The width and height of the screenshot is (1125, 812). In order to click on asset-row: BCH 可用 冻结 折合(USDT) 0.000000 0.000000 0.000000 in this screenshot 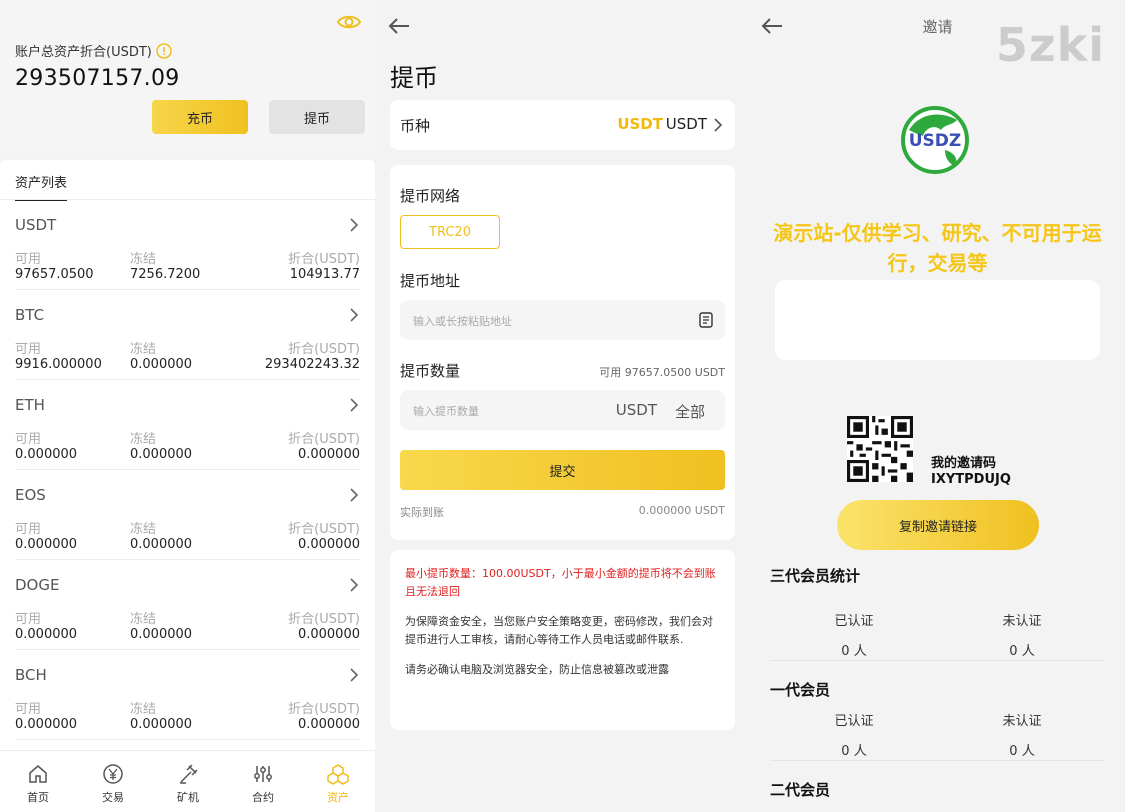, I will do `click(187, 695)`.